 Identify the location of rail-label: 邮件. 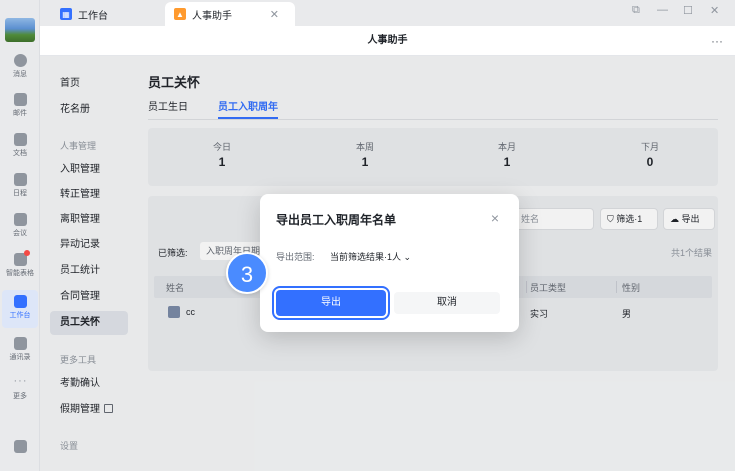
(20, 113).